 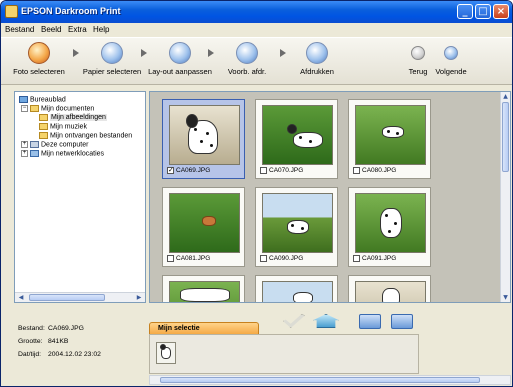 I want to click on tree-item-mijn-afbeeldingen: Mijn afbeeldingen, so click(x=73, y=118).